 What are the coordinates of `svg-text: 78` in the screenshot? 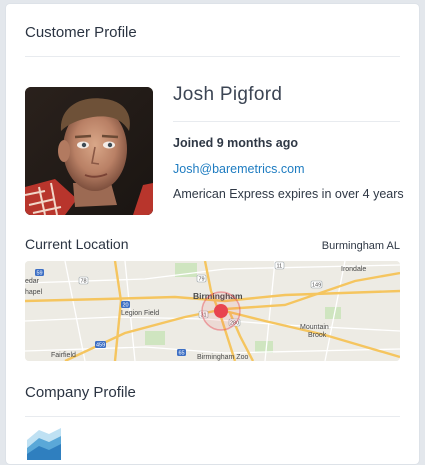 It's located at (84, 282).